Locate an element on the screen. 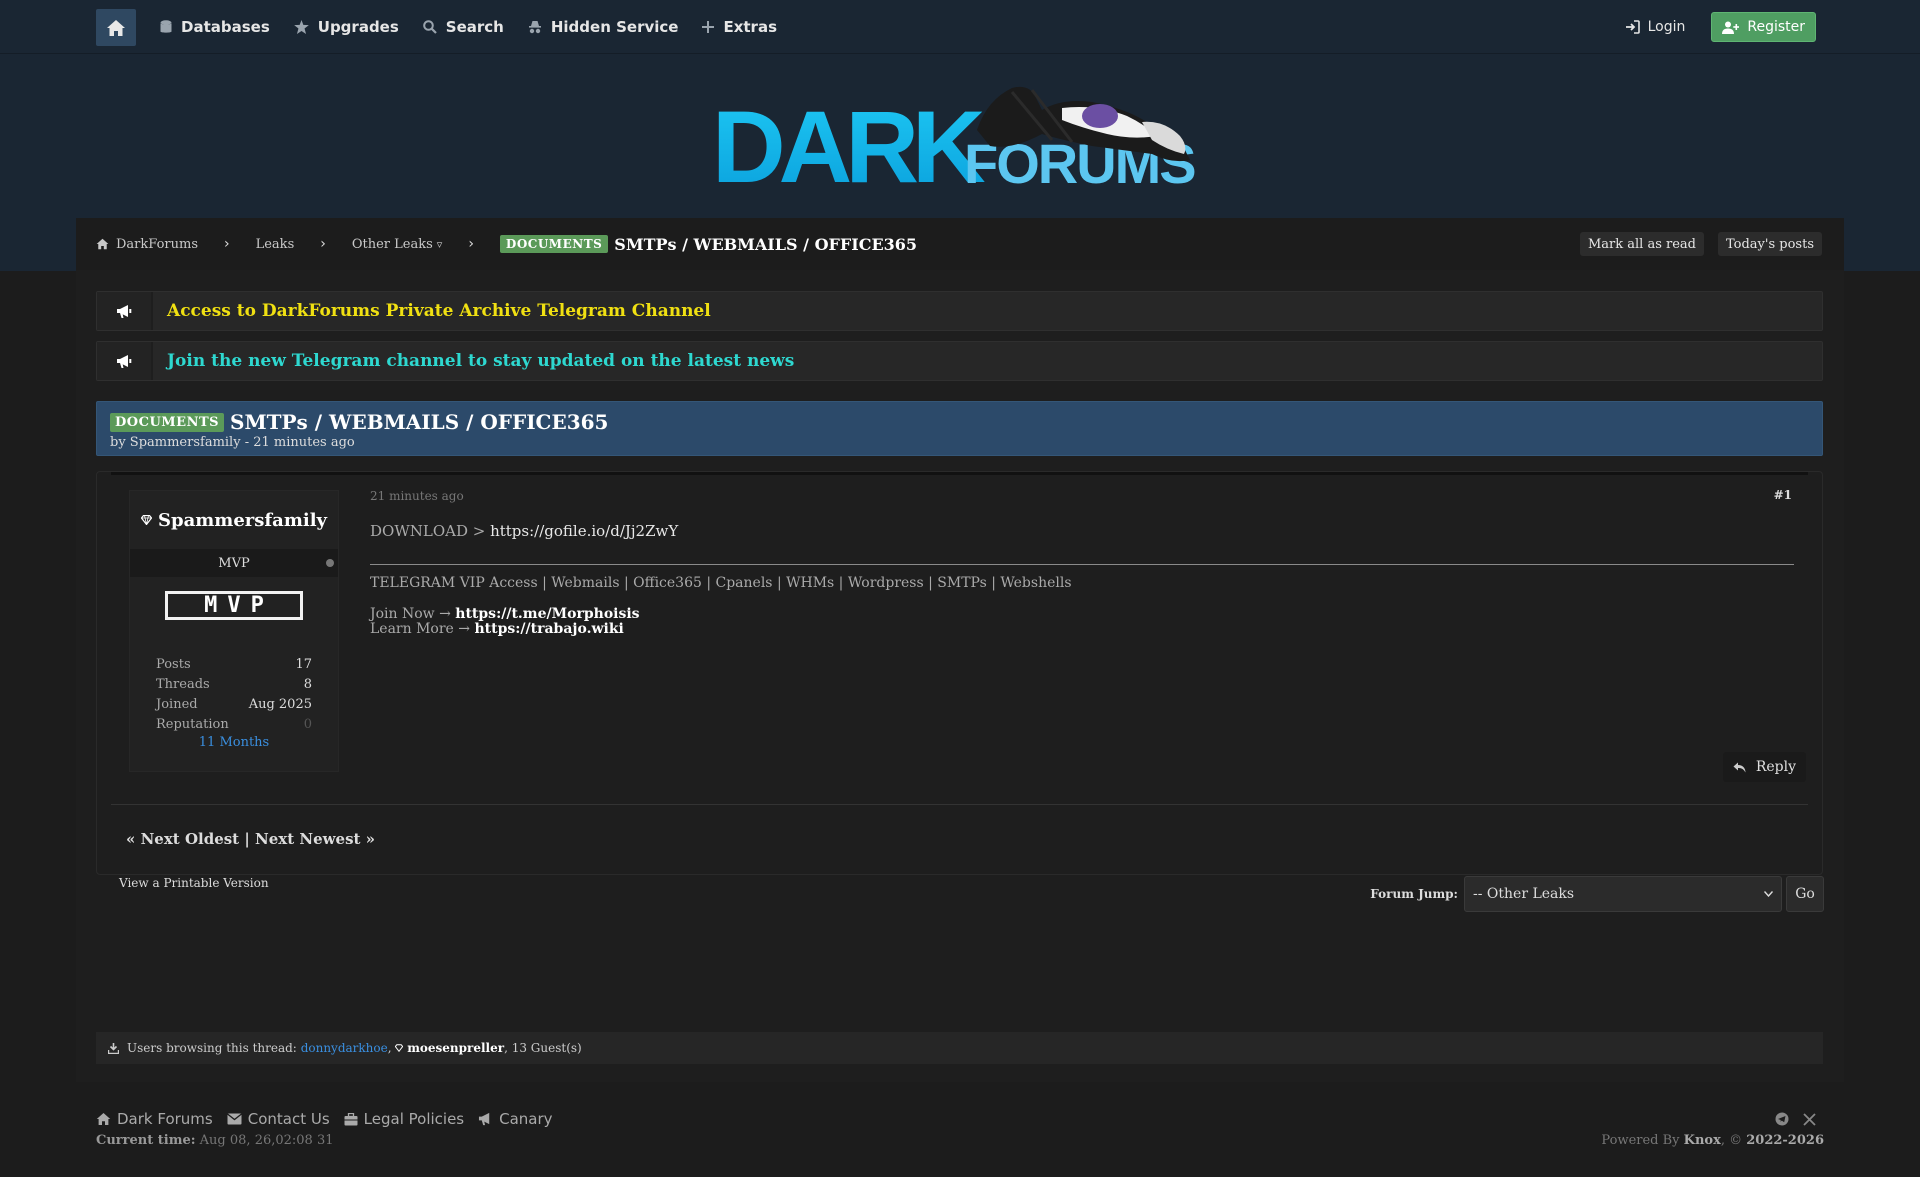 Image resolution: width=1920 pixels, height=1177 pixels. register-button: Register is located at coordinates (1763, 27).